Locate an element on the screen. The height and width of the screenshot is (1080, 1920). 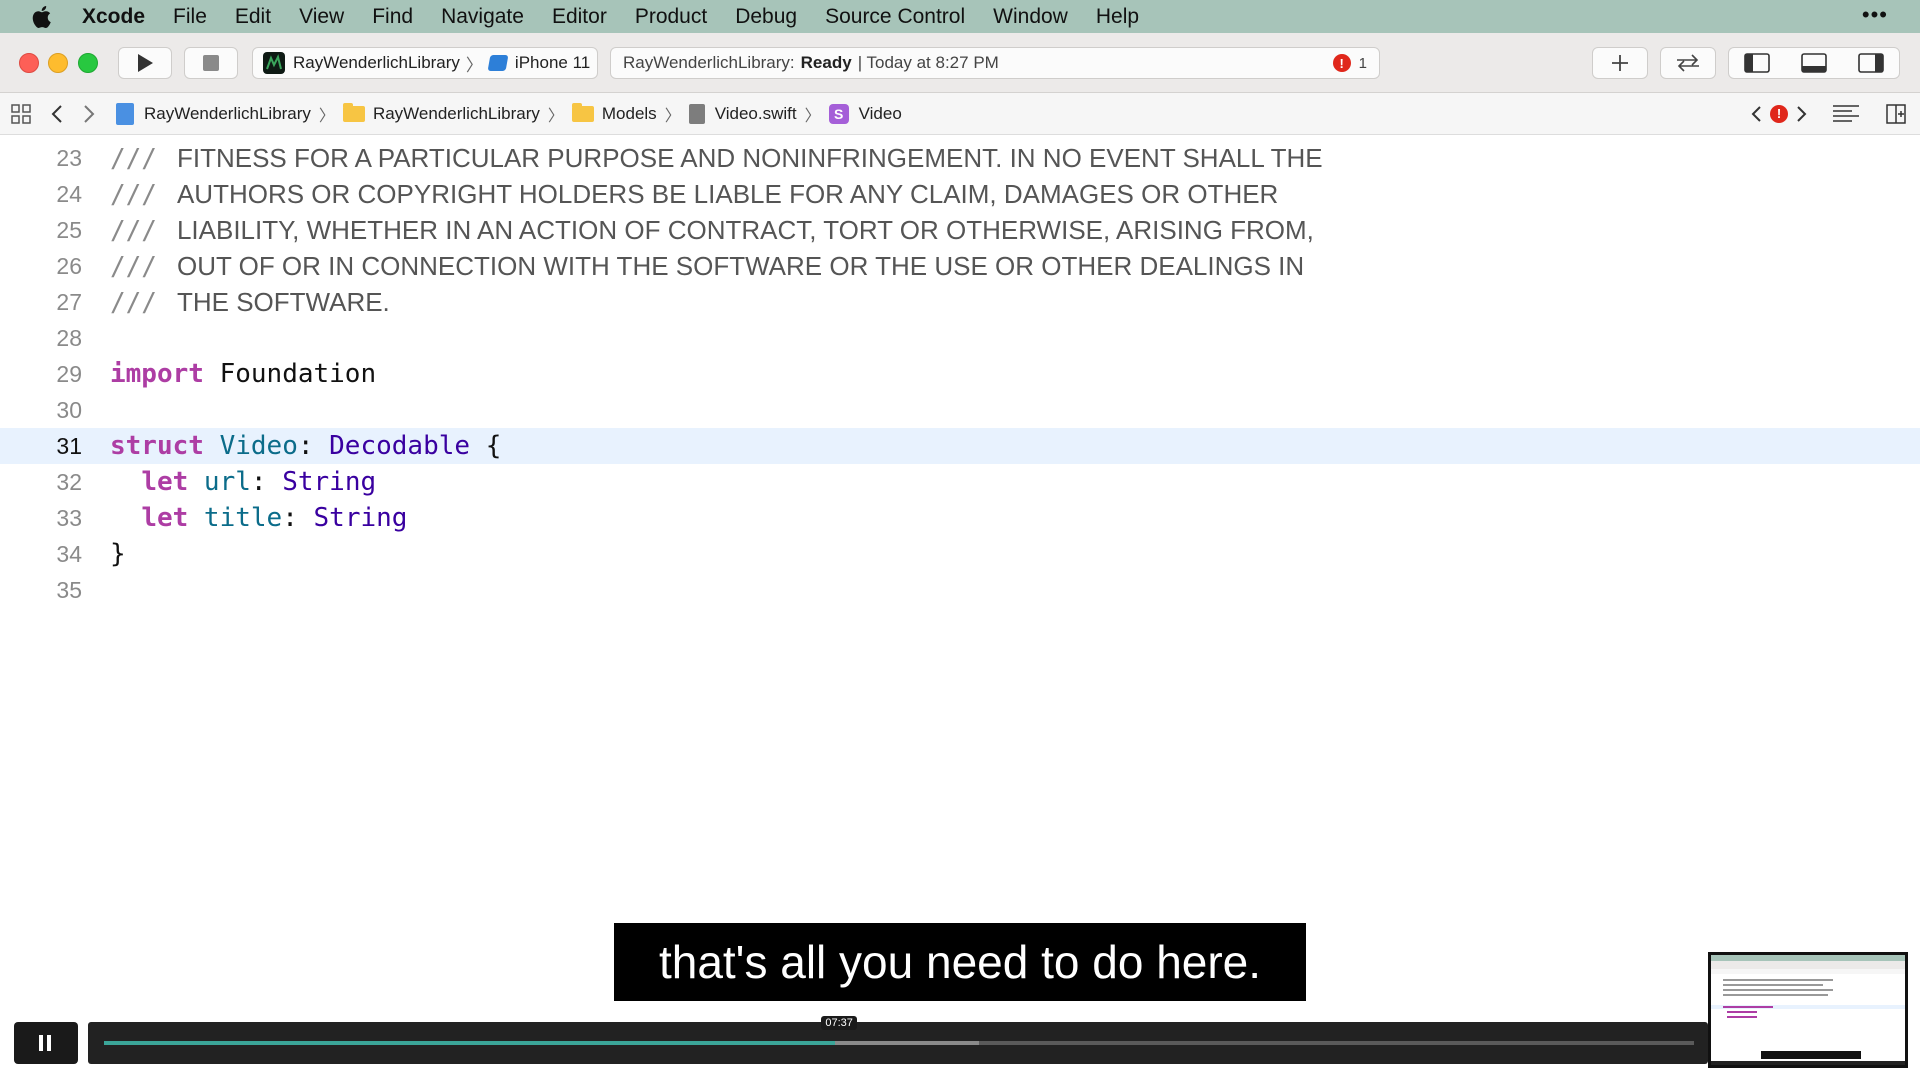
error-count: 1 is located at coordinates (1362, 63).